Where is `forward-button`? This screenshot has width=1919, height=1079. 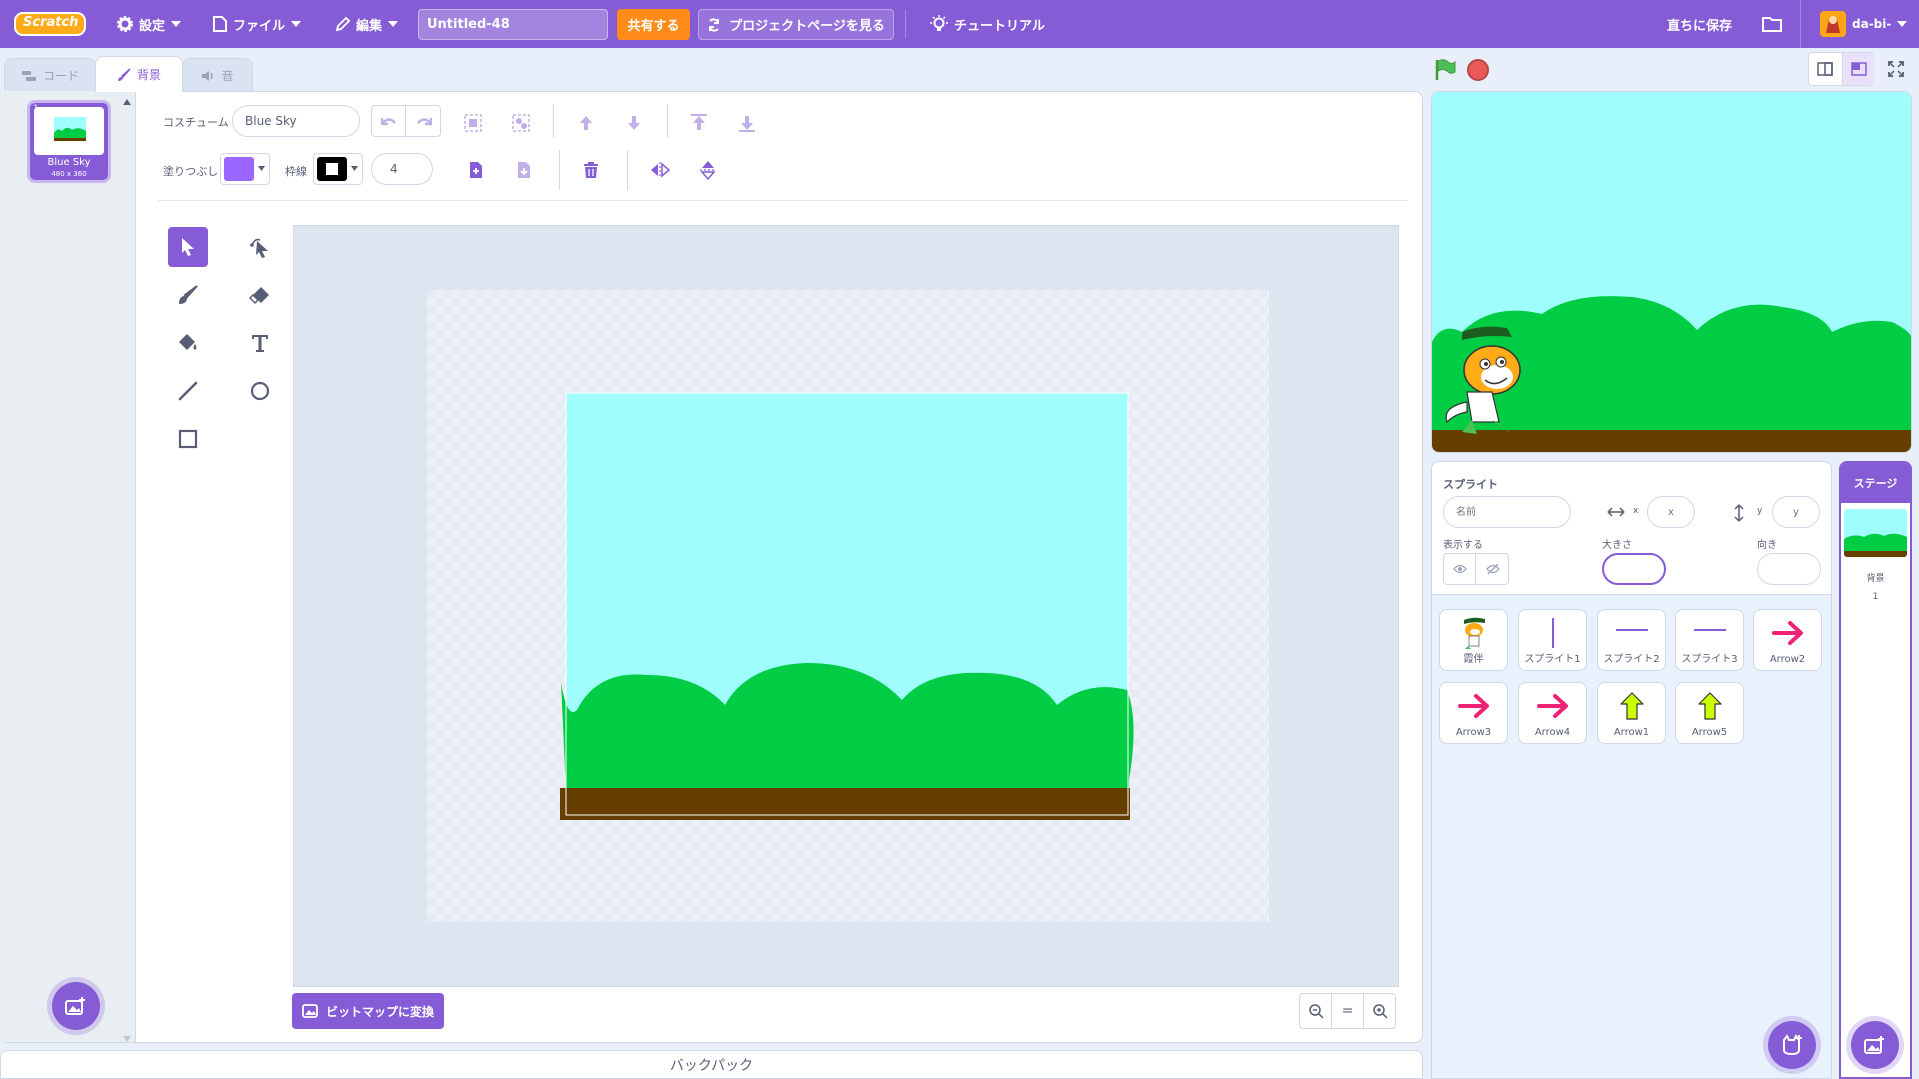 forward-button is located at coordinates (586, 123).